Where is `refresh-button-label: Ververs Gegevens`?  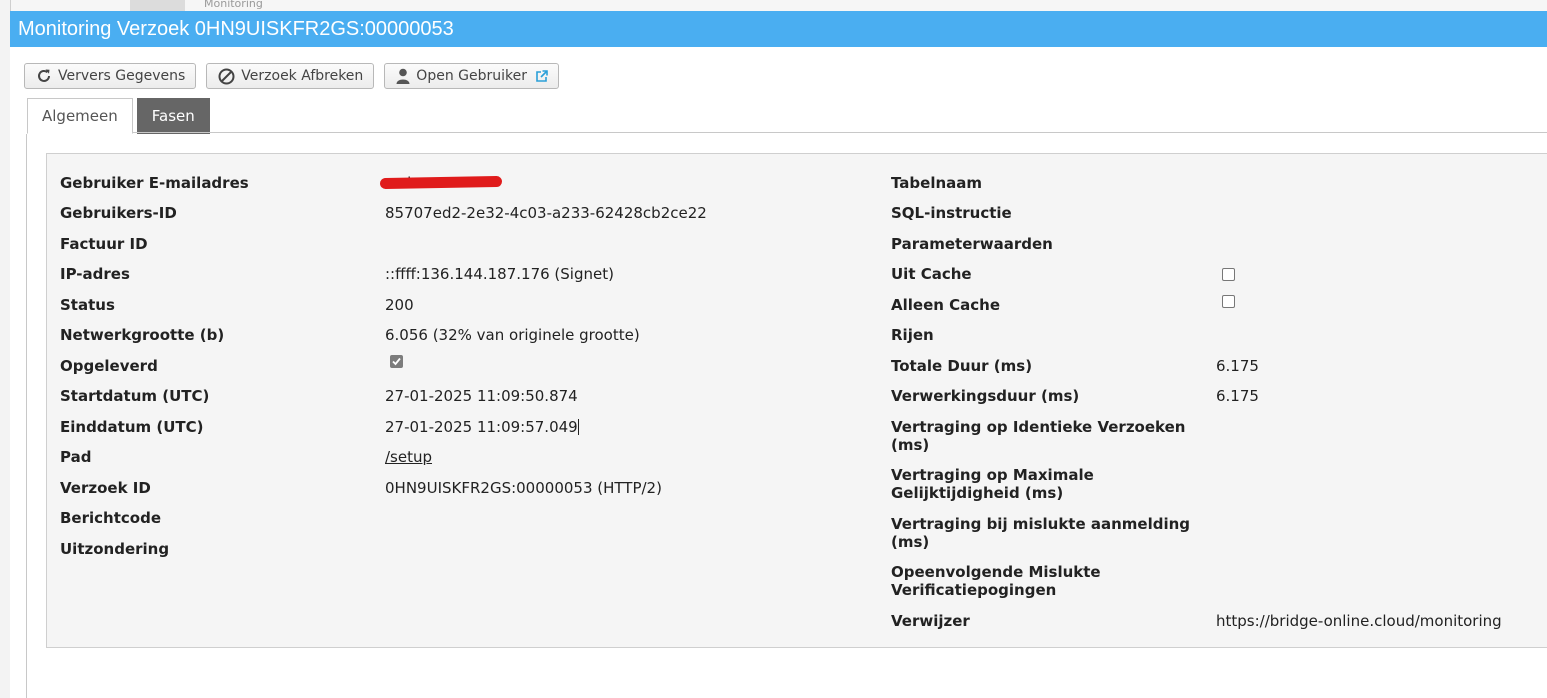 refresh-button-label: Ververs Gegevens is located at coordinates (122, 76).